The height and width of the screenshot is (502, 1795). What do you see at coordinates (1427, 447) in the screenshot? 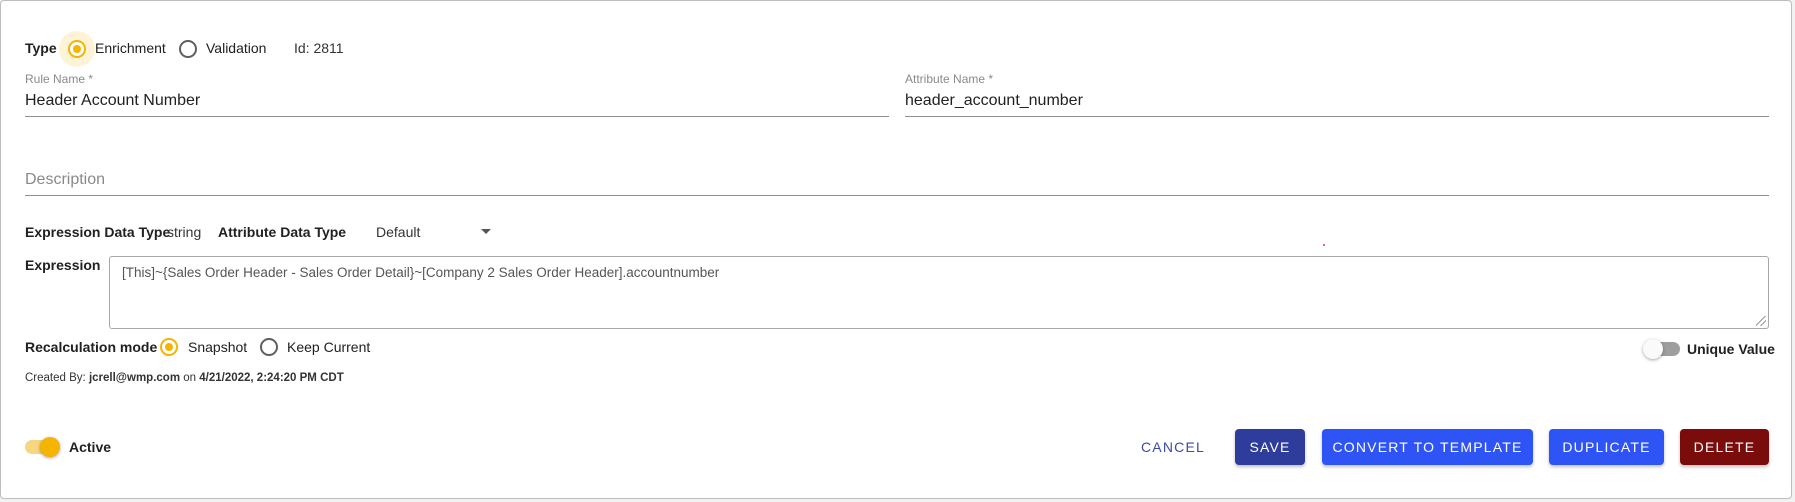
I see `convert-to-template-button: CONVERT TO TEMPLATE` at bounding box center [1427, 447].